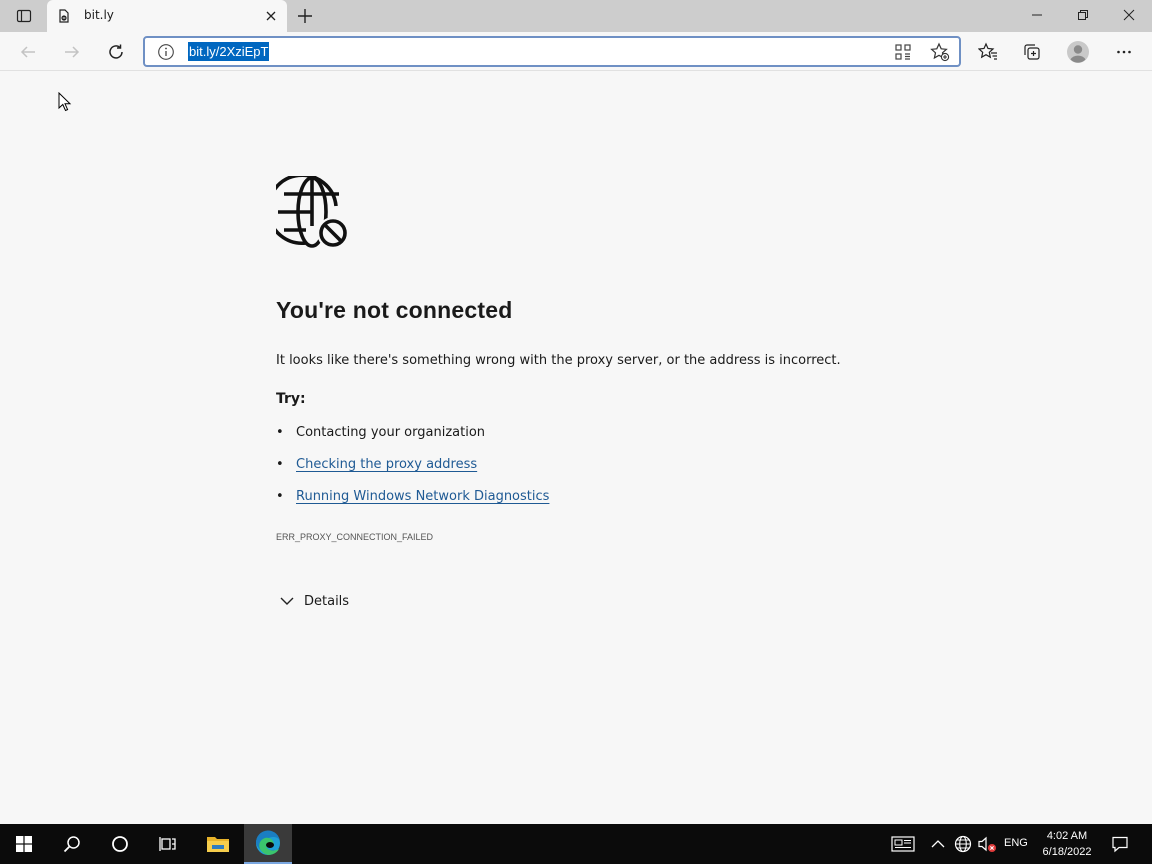 Image resolution: width=1152 pixels, height=864 pixels. I want to click on details-toggle: Details, so click(312, 601).